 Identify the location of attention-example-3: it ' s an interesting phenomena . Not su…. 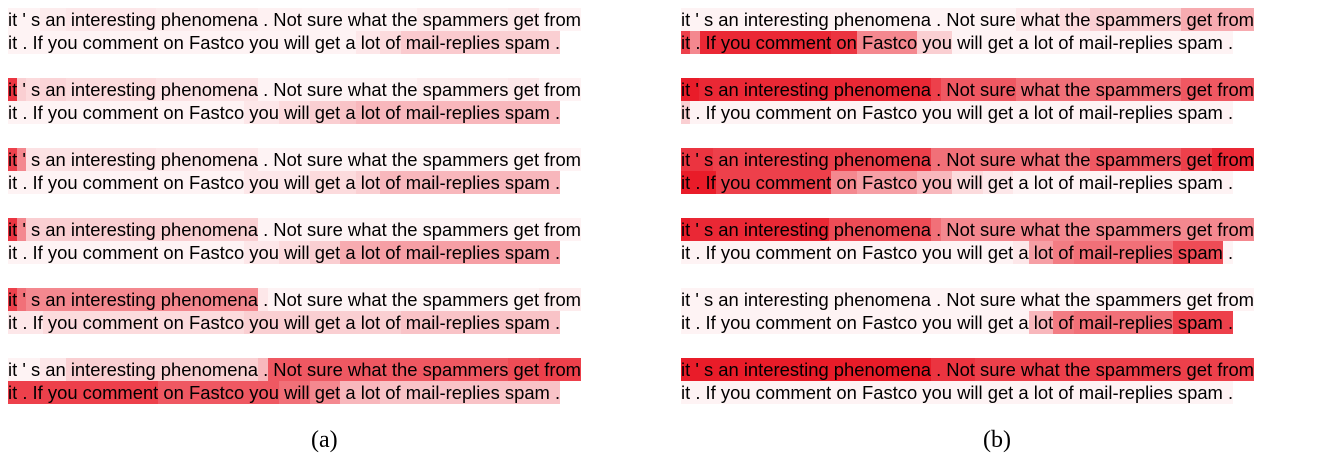
(330, 183).